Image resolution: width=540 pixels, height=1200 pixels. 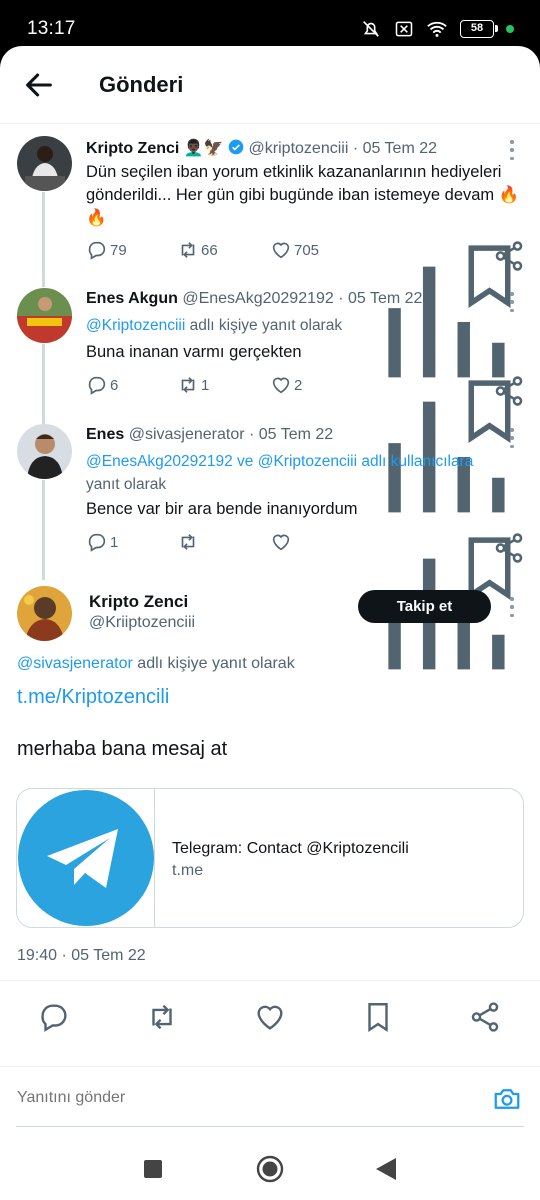 What do you see at coordinates (93, 697) in the screenshot?
I see `tweet-link: t.me/Kriptozencili` at bounding box center [93, 697].